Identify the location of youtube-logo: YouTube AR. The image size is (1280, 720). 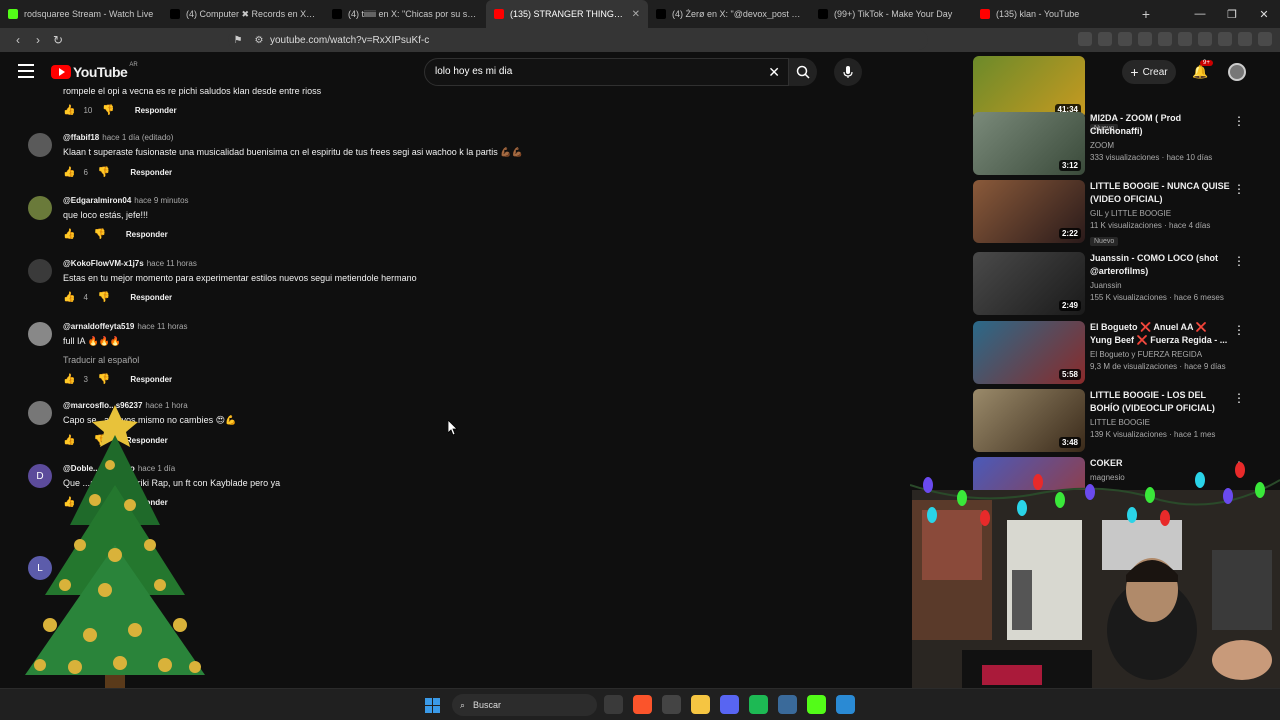
(94, 71).